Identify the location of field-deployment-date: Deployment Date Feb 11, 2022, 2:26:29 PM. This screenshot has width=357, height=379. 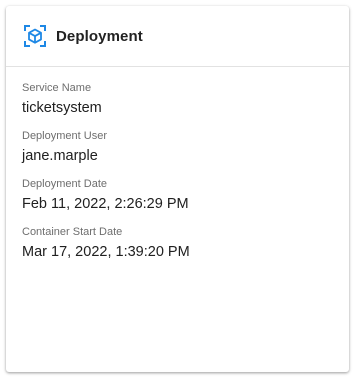
(185, 201).